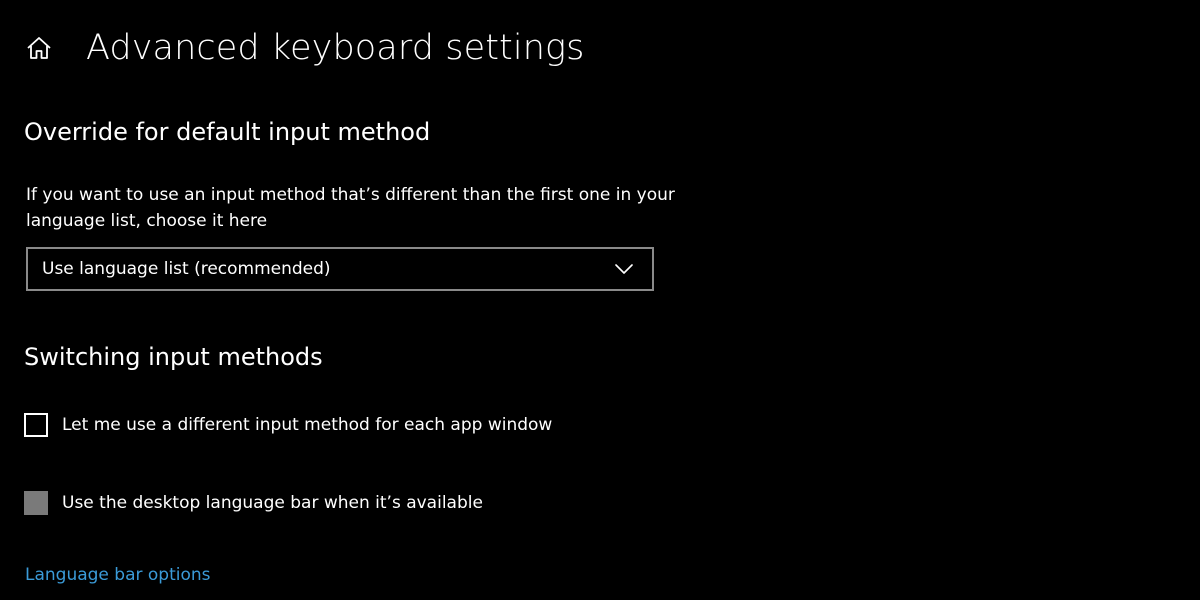 The width and height of the screenshot is (1200, 600). Describe the element at coordinates (39, 48) in the screenshot. I see `home-icon` at that location.